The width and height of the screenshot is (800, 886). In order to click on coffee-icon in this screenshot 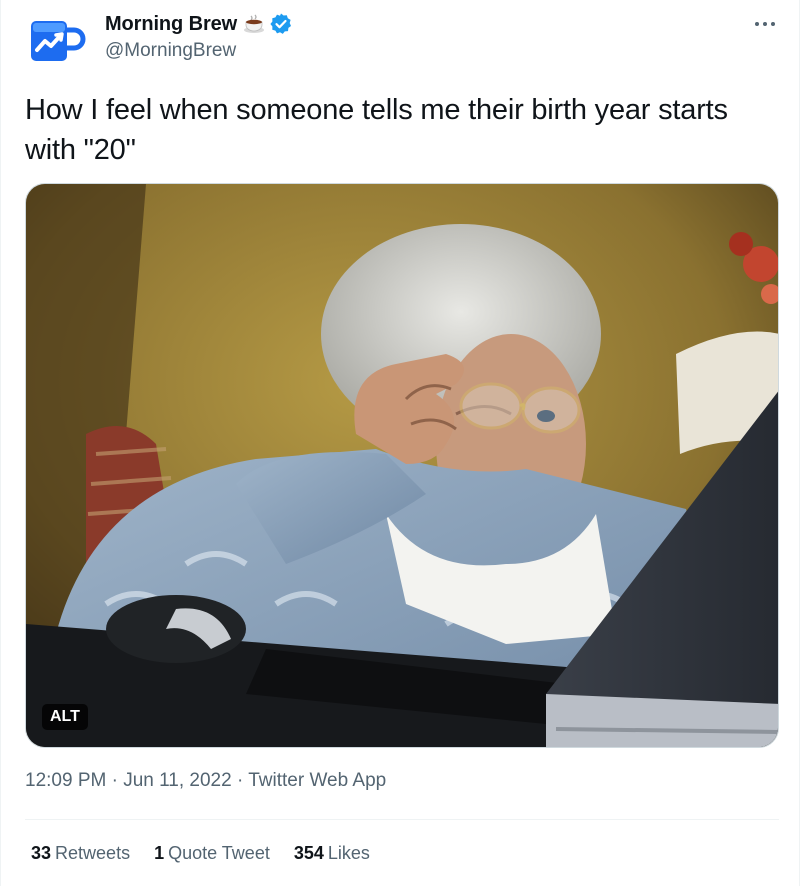, I will do `click(254, 24)`.